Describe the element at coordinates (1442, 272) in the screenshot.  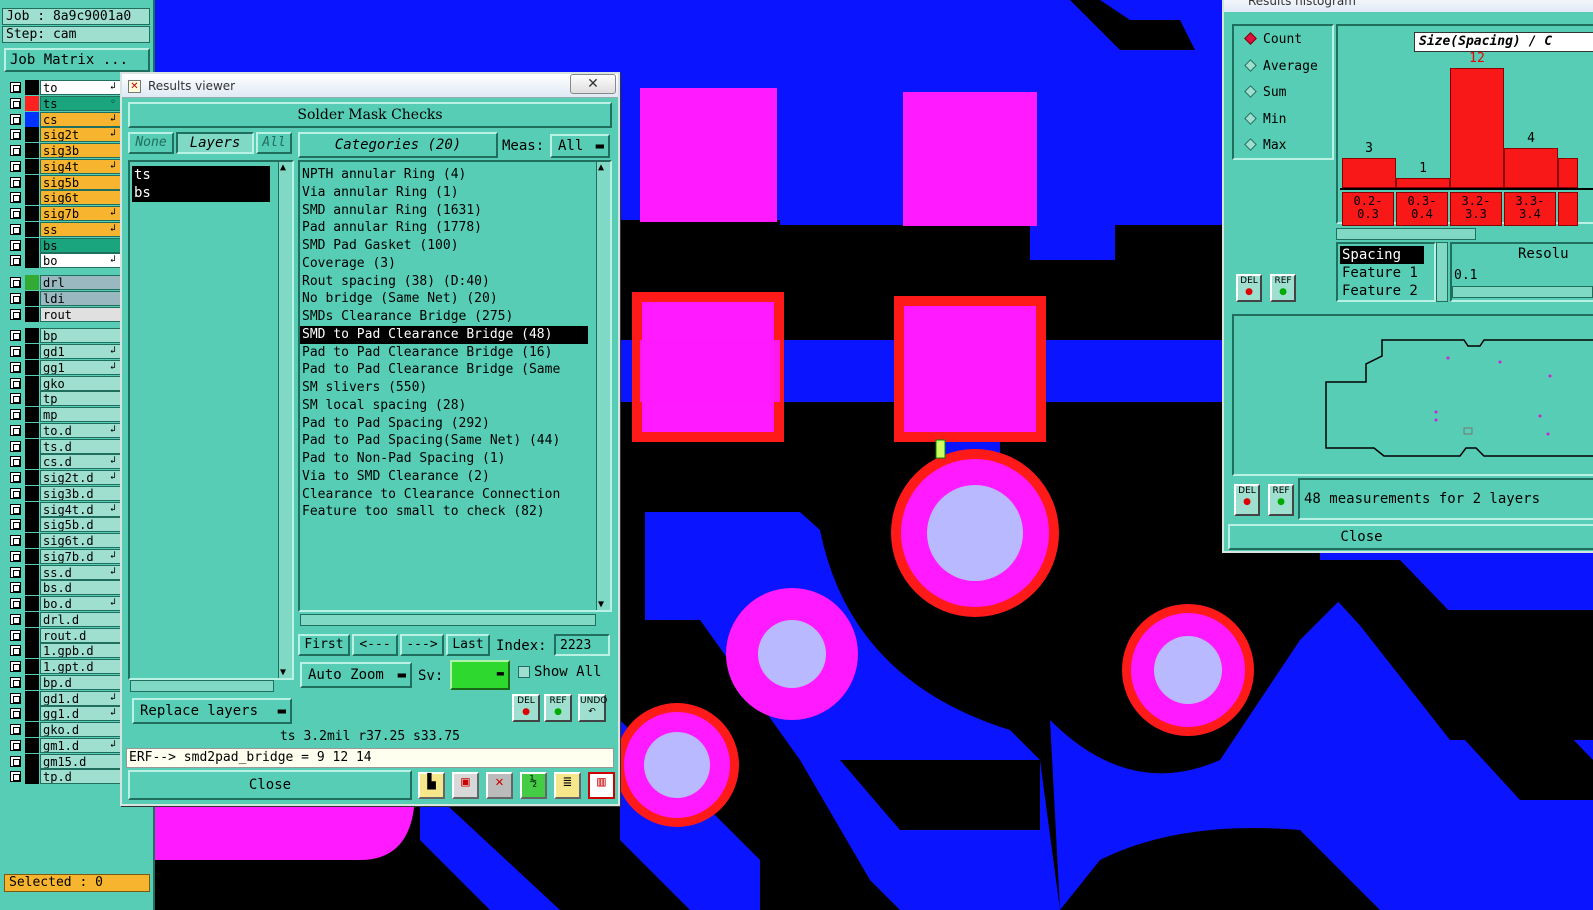
I see `attribute-scrollbar` at that location.